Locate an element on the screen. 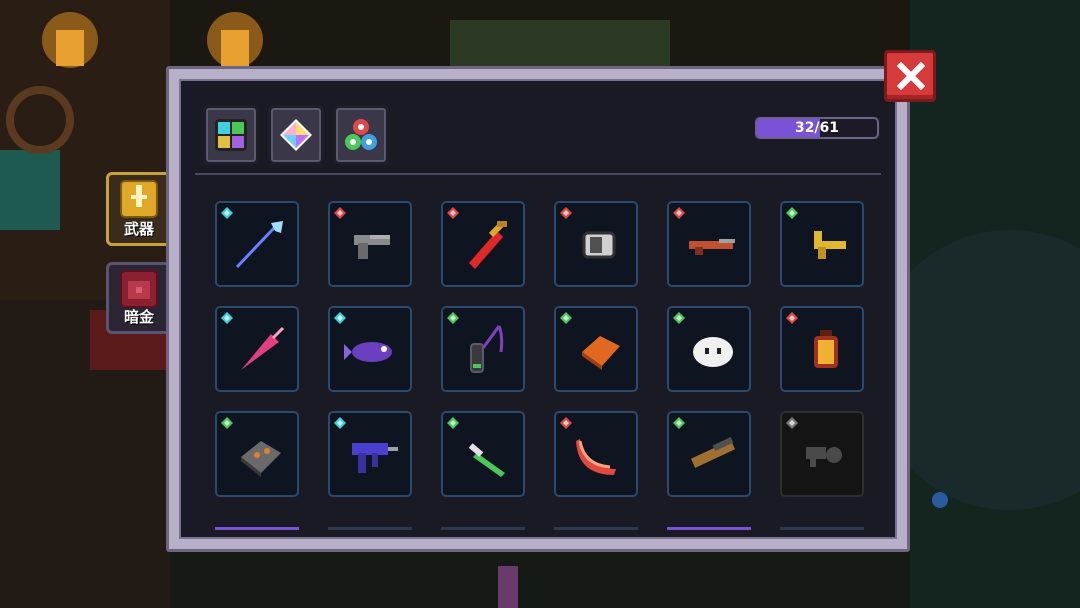 This screenshot has width=1080, height=608. grid-tiles-icon is located at coordinates (231, 135).